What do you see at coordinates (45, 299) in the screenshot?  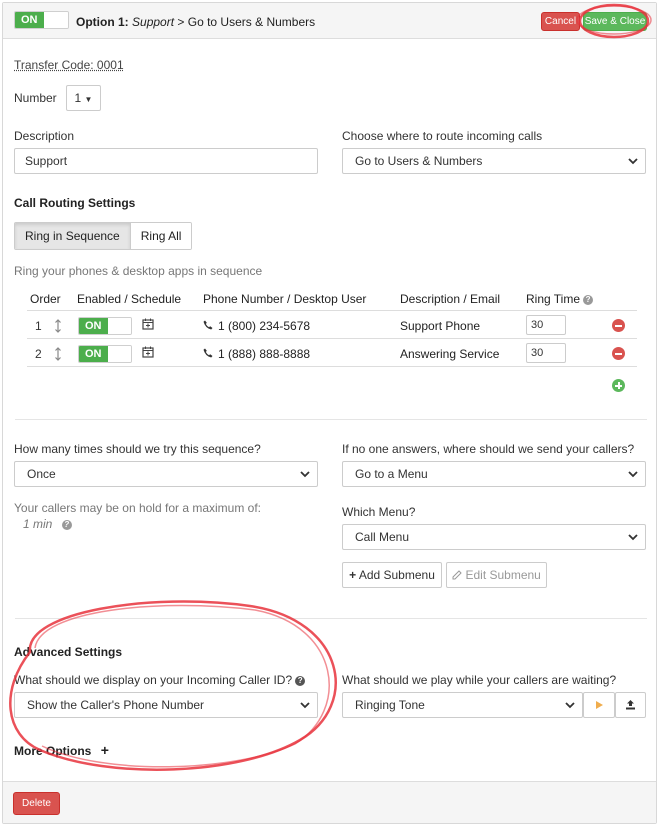 I see `col-order: Order` at bounding box center [45, 299].